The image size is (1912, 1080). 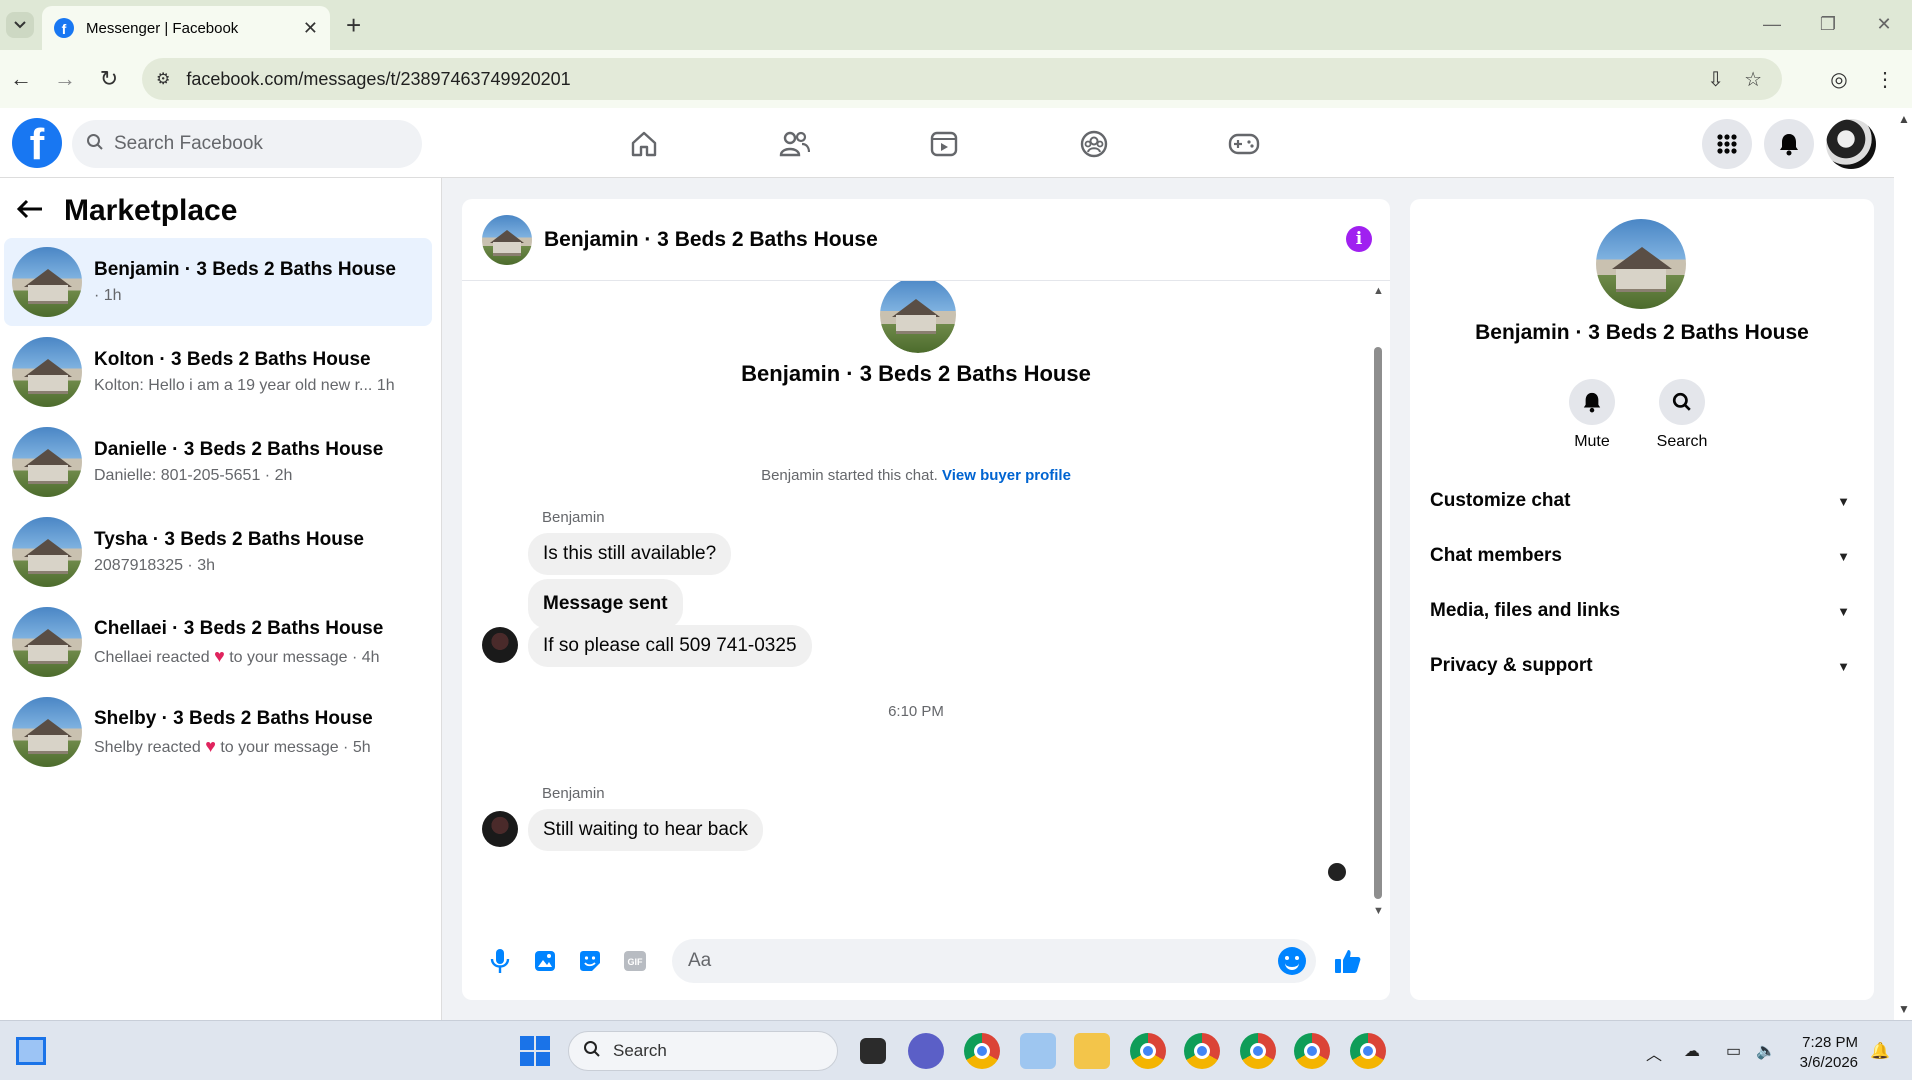 What do you see at coordinates (163, 79) in the screenshot?
I see `site-settings-icon: ⚙` at bounding box center [163, 79].